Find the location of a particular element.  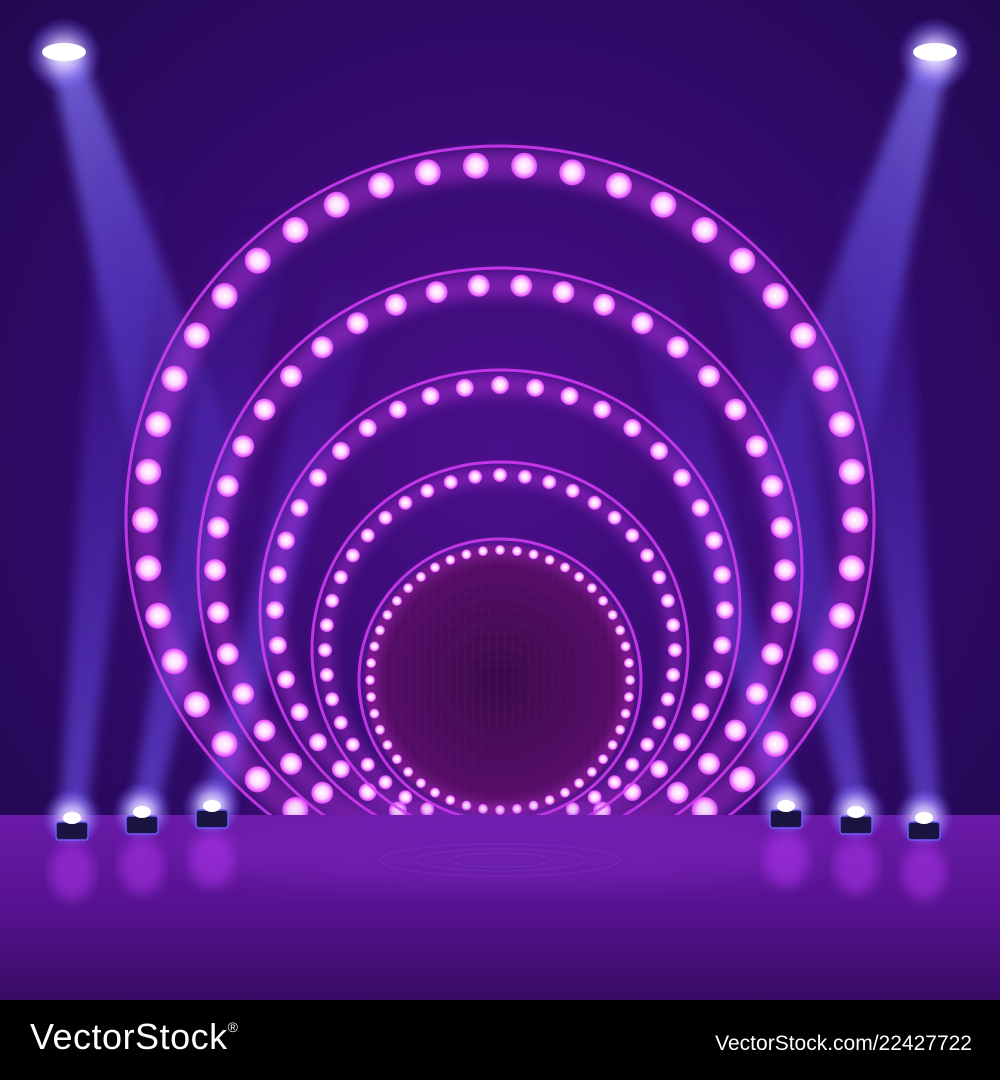

spotlight-top-left is located at coordinates (64, 55).